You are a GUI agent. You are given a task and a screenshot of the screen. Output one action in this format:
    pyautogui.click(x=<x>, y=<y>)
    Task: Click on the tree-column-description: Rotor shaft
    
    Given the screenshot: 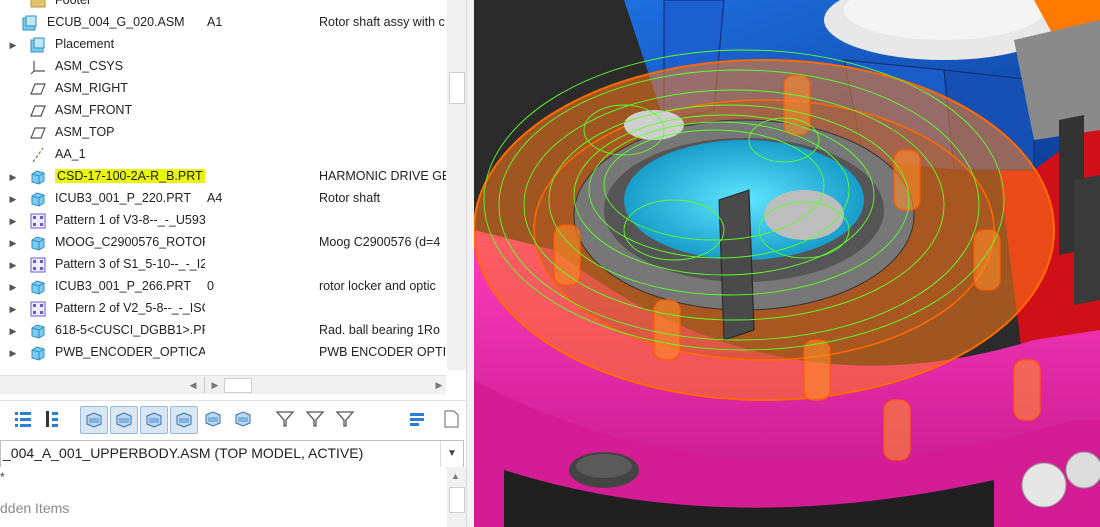 What is the action you would take?
    pyautogui.click(x=350, y=198)
    